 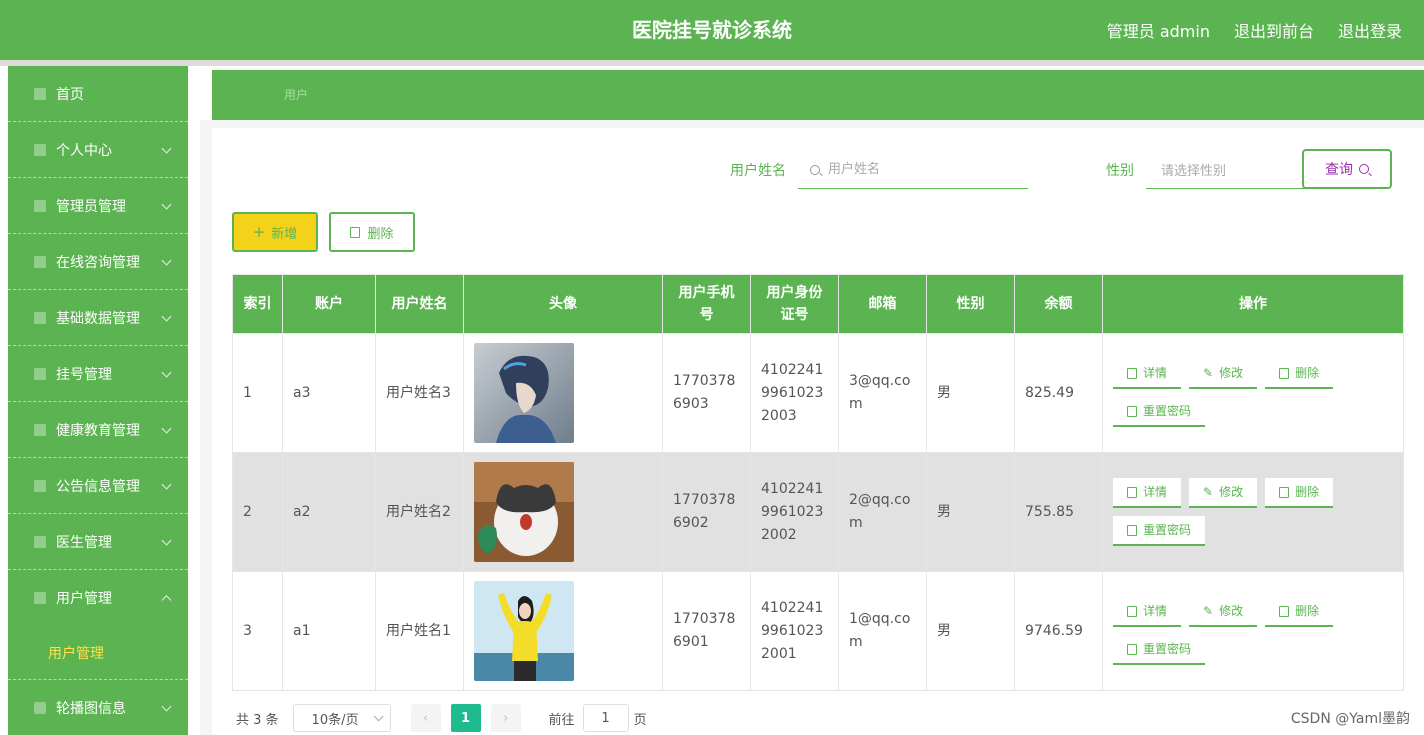 What do you see at coordinates (419, 631) in the screenshot?
I see `cell-name: 用户姓名1` at bounding box center [419, 631].